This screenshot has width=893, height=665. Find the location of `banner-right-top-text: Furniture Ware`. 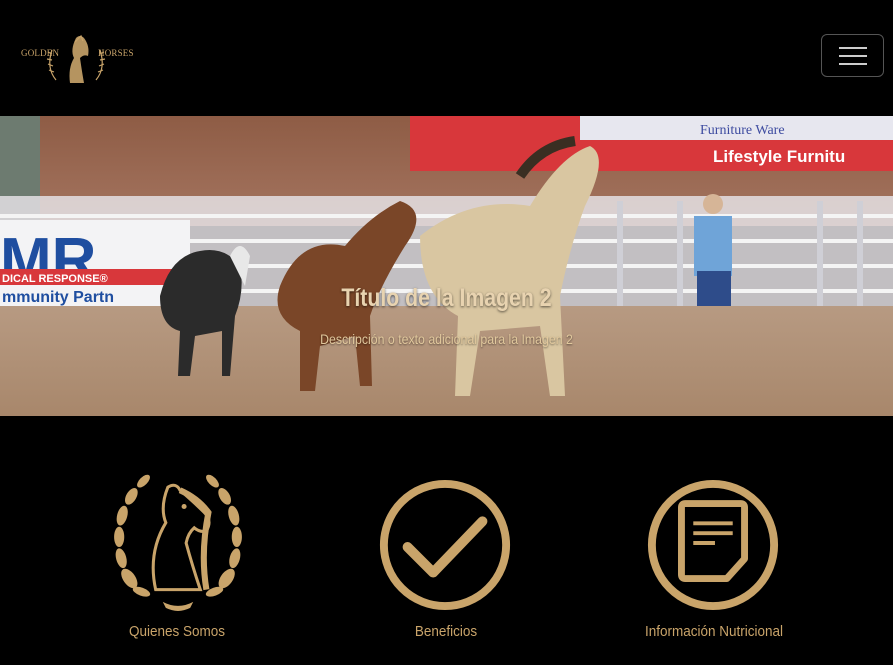

banner-right-top-text: Furniture Ware is located at coordinates (742, 130).